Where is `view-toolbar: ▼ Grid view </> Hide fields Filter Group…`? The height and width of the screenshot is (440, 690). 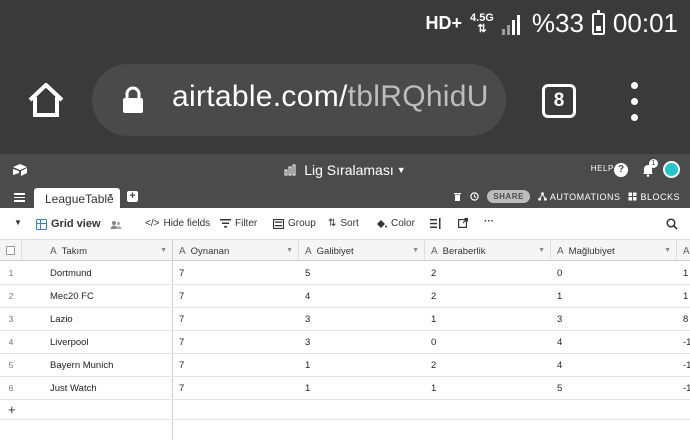 view-toolbar: ▼ Grid view </> Hide fields Filter Group… is located at coordinates (345, 224).